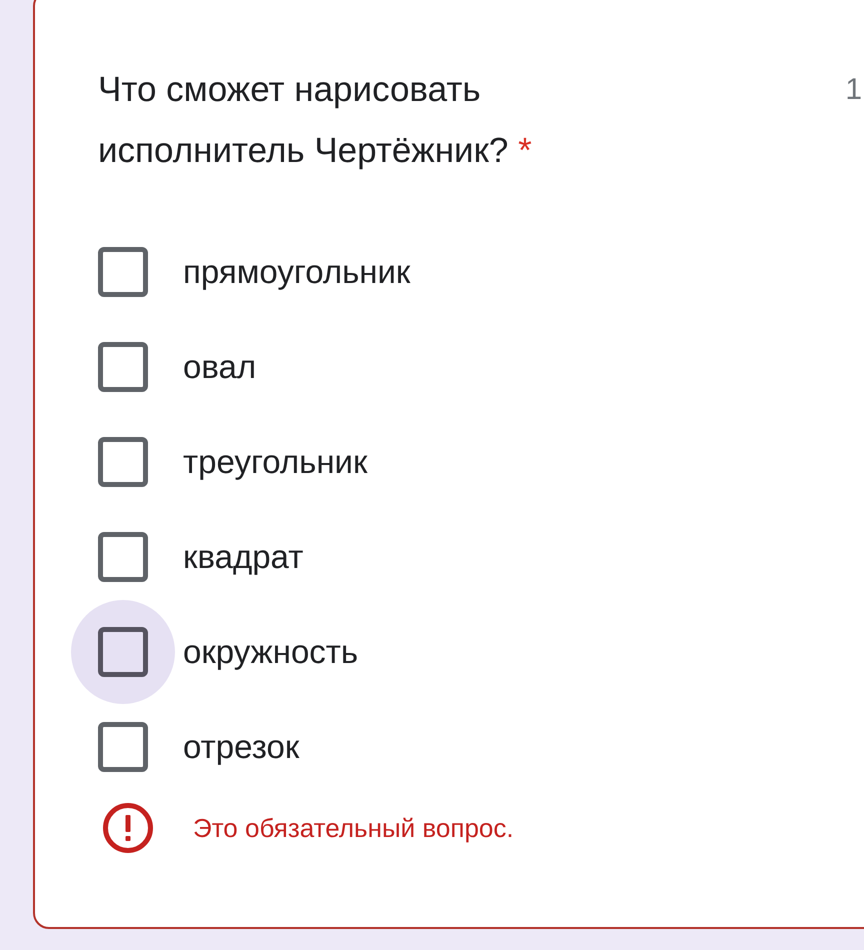  I want to click on error-icon, so click(128, 828).